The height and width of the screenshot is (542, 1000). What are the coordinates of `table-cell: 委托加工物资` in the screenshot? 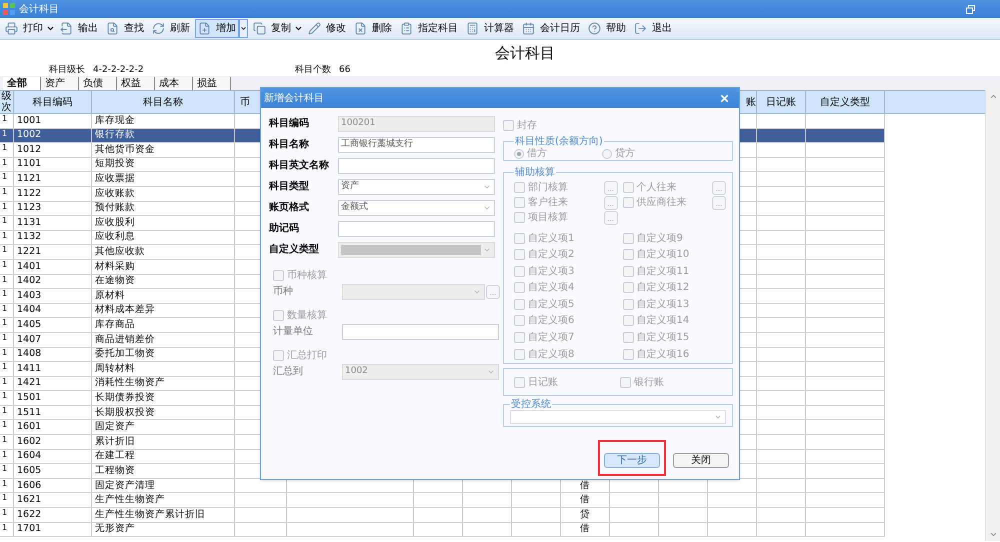 It's located at (125, 354).